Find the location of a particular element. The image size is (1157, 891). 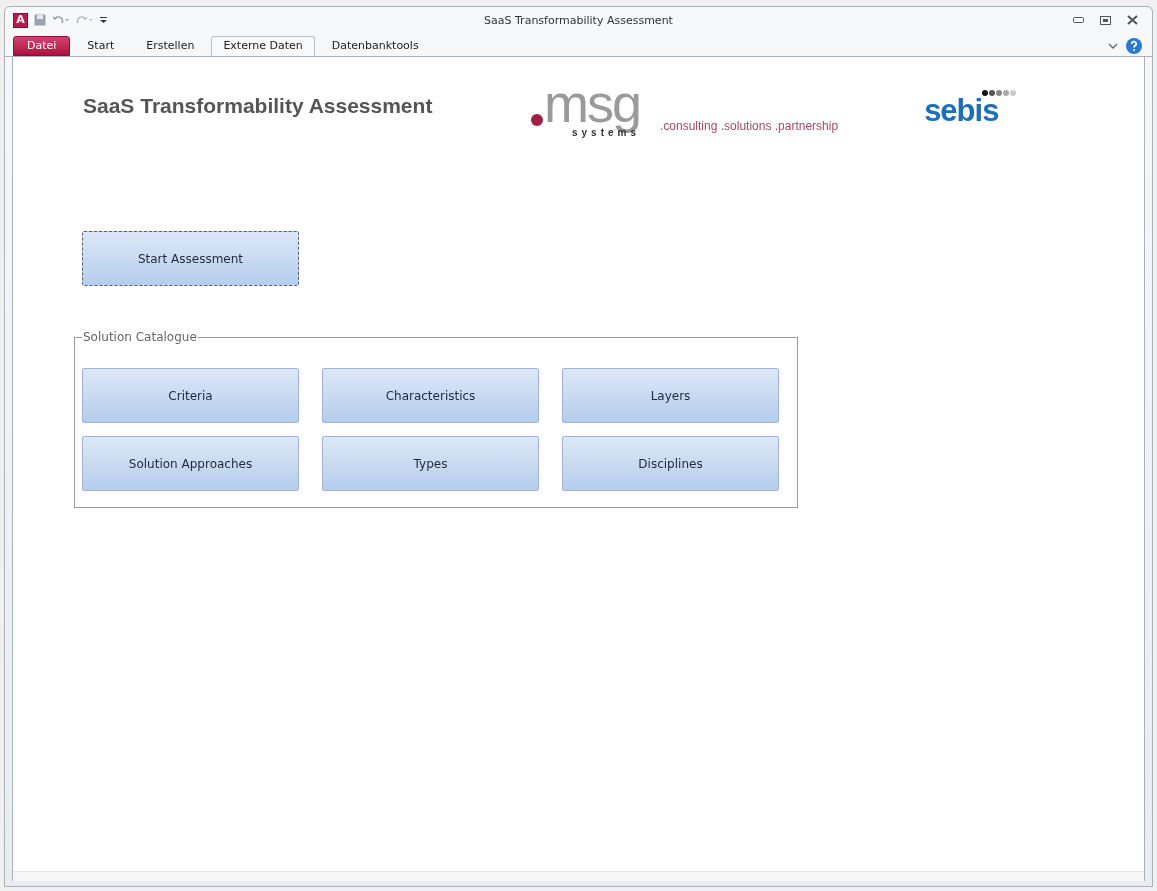

ribbon-tab: Externe Daten is located at coordinates (263, 46).